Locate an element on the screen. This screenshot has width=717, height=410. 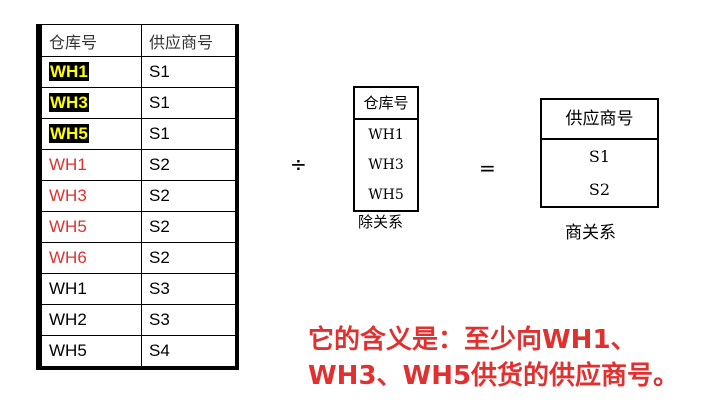
divisor-table: 仓库号 WH1 WH3 WH5 is located at coordinates (386, 149).